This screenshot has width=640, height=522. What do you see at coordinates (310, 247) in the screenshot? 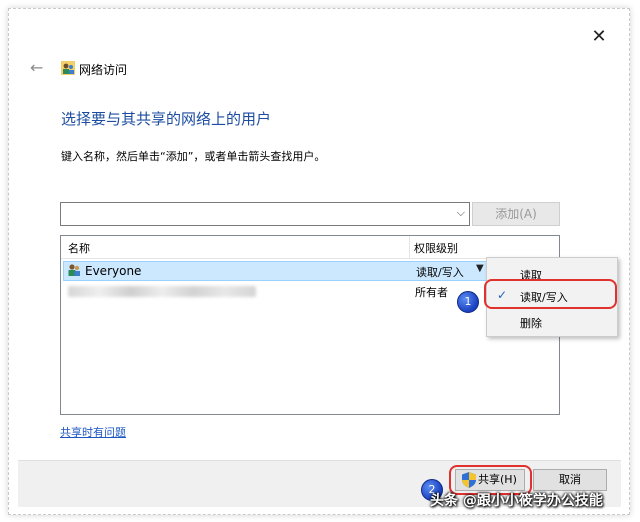
I see `column-separator` at bounding box center [310, 247].